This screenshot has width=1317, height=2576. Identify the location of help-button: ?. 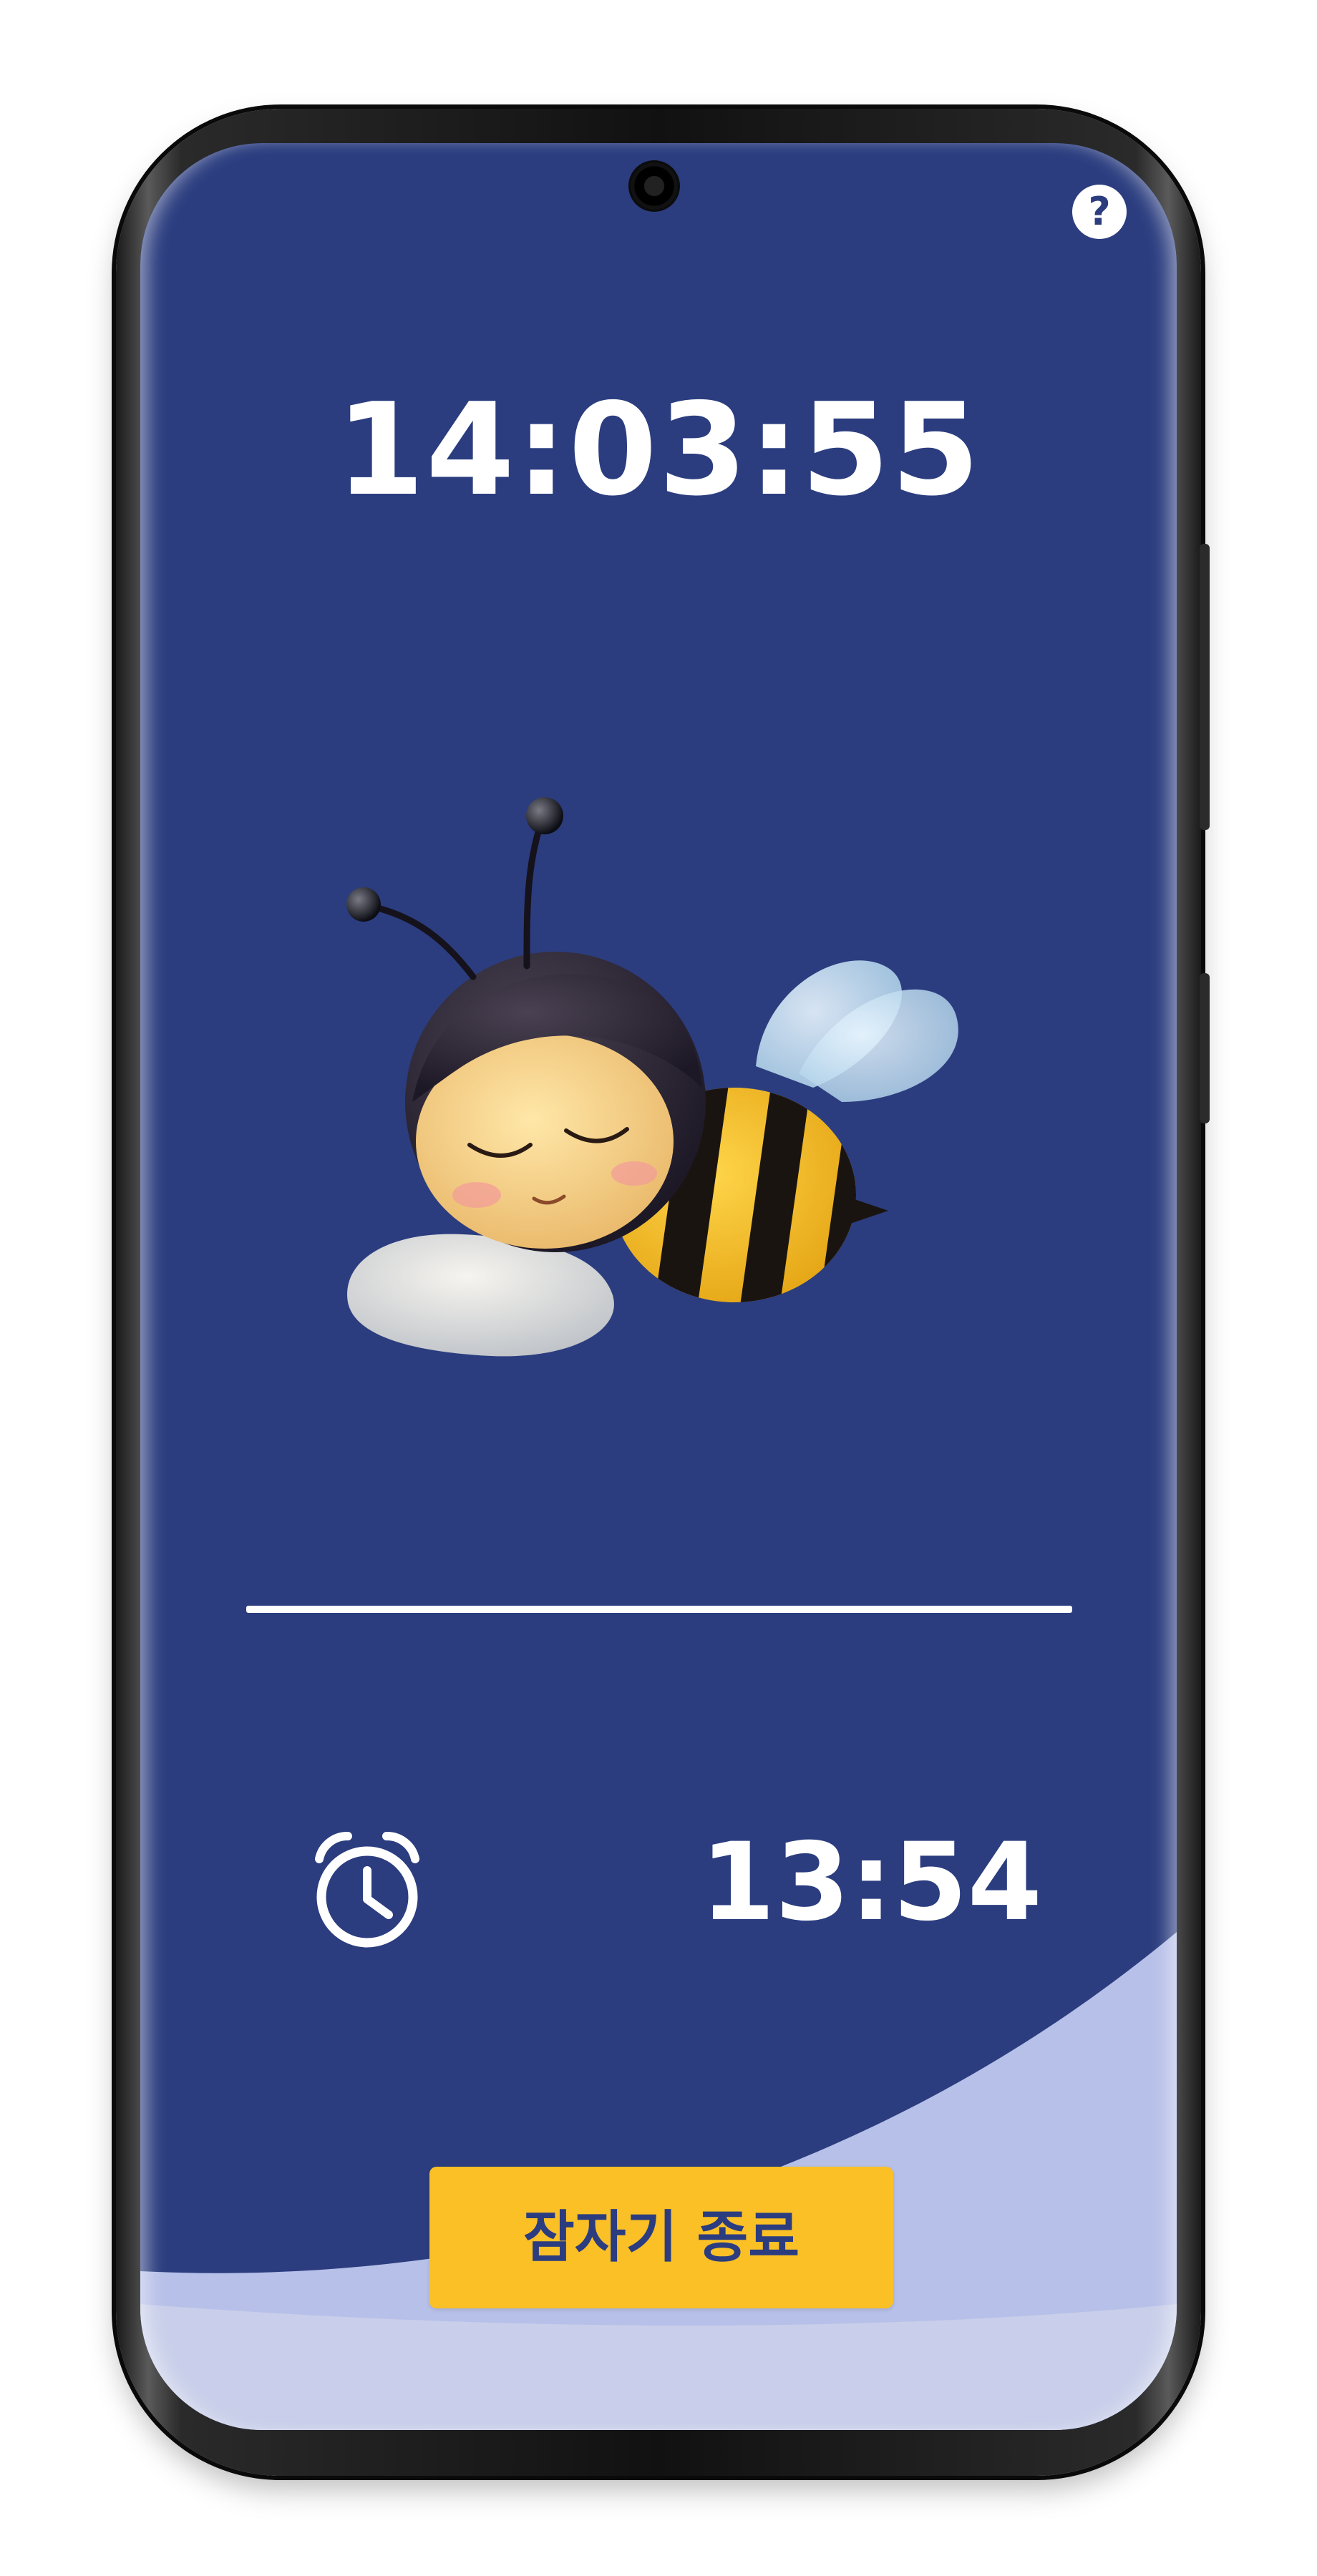
(1099, 212).